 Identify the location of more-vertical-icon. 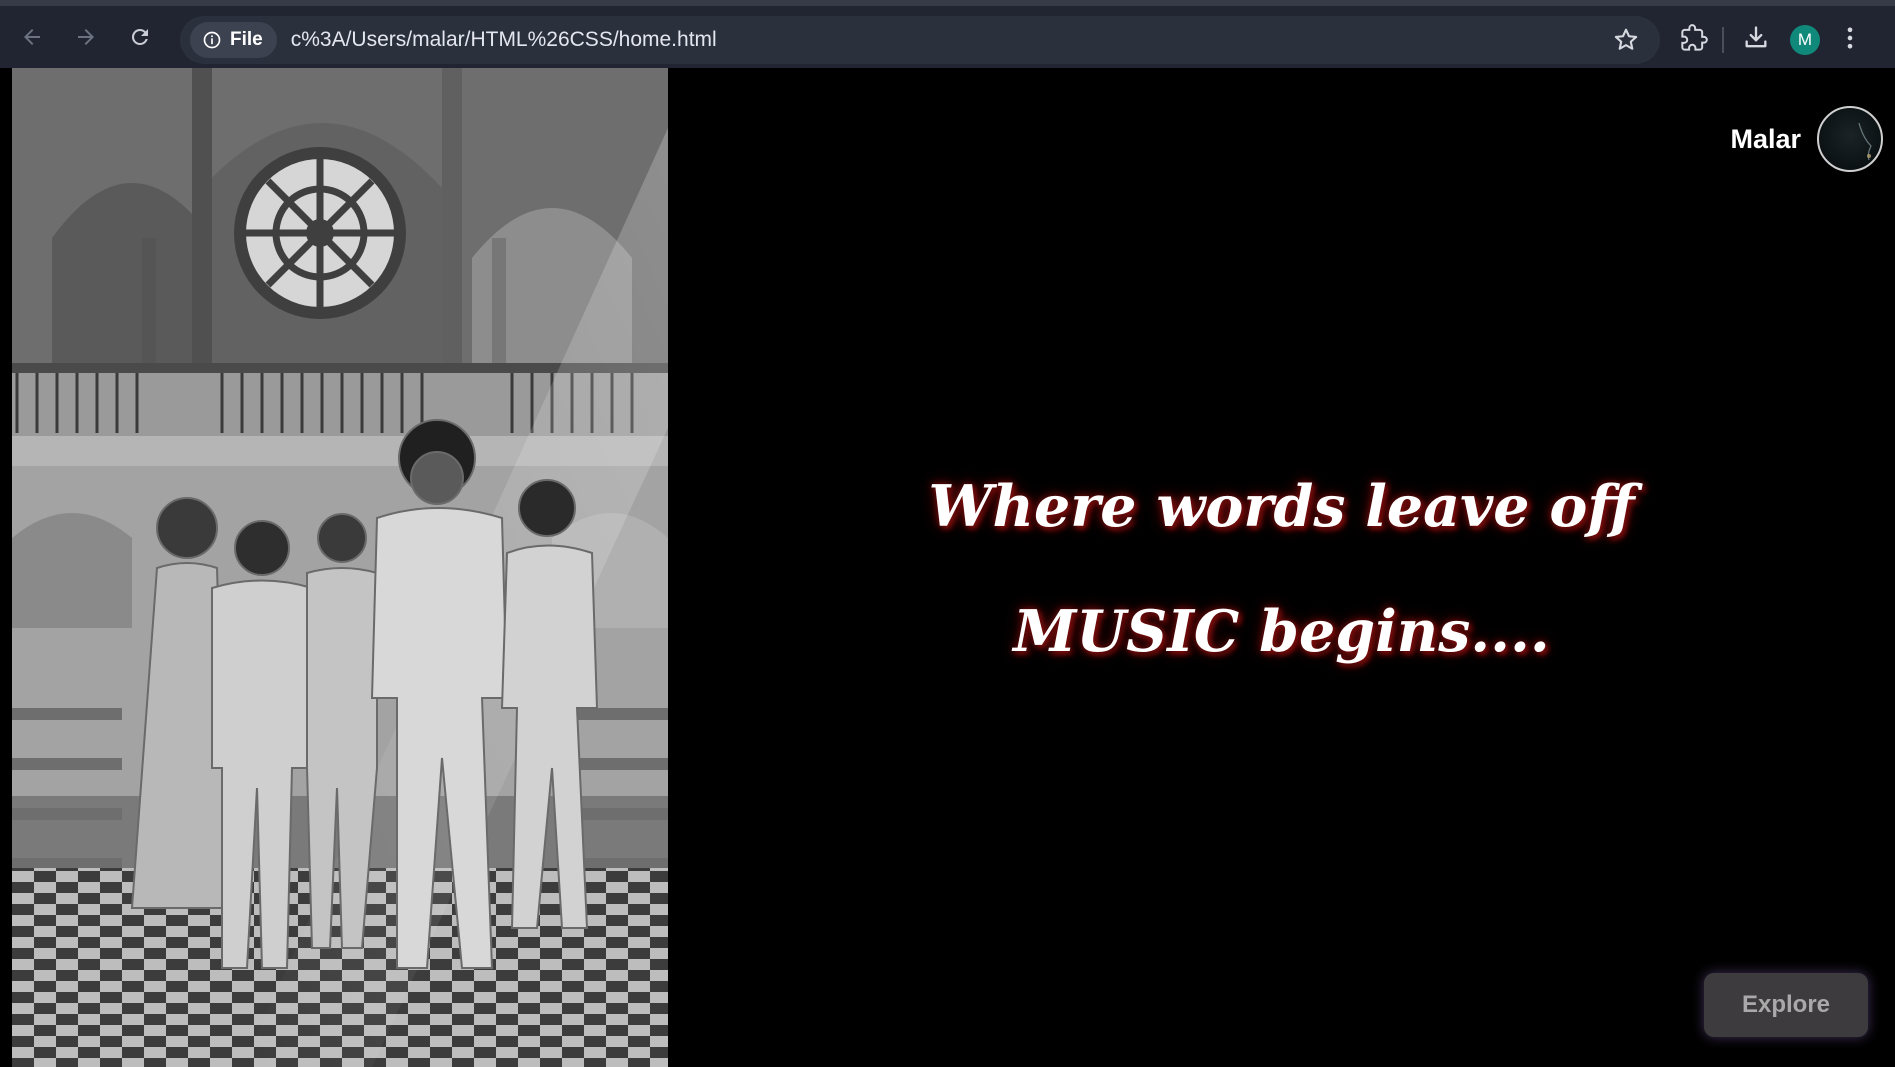
(1850, 37).